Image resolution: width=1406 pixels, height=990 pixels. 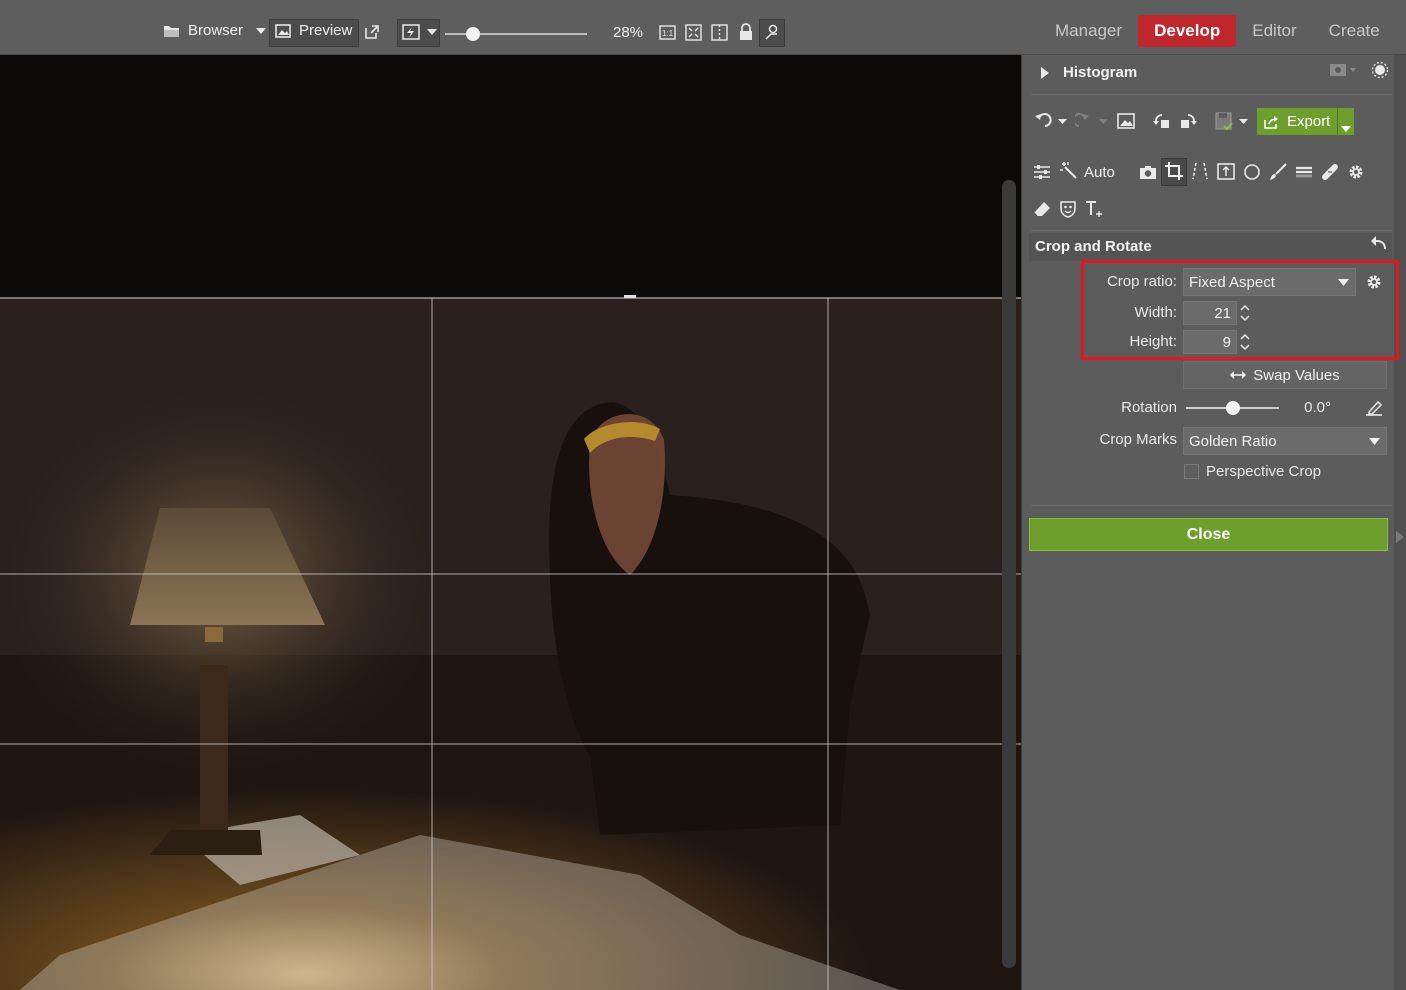 What do you see at coordinates (1191, 471) in the screenshot?
I see `perspective-crop-checkbox` at bounding box center [1191, 471].